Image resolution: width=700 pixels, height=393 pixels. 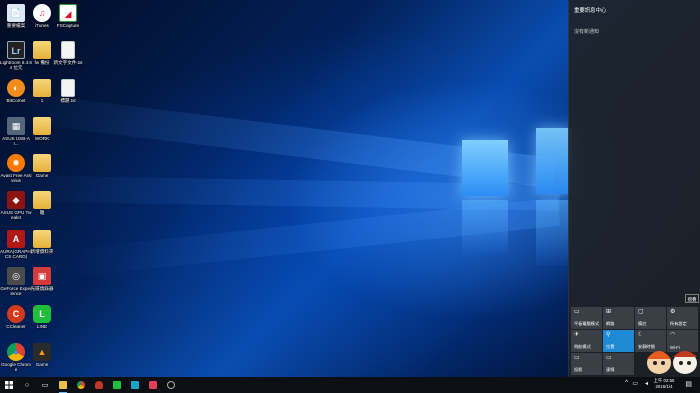 What do you see at coordinates (672, 362) in the screenshot?
I see `mascot-watermark-icon` at bounding box center [672, 362].